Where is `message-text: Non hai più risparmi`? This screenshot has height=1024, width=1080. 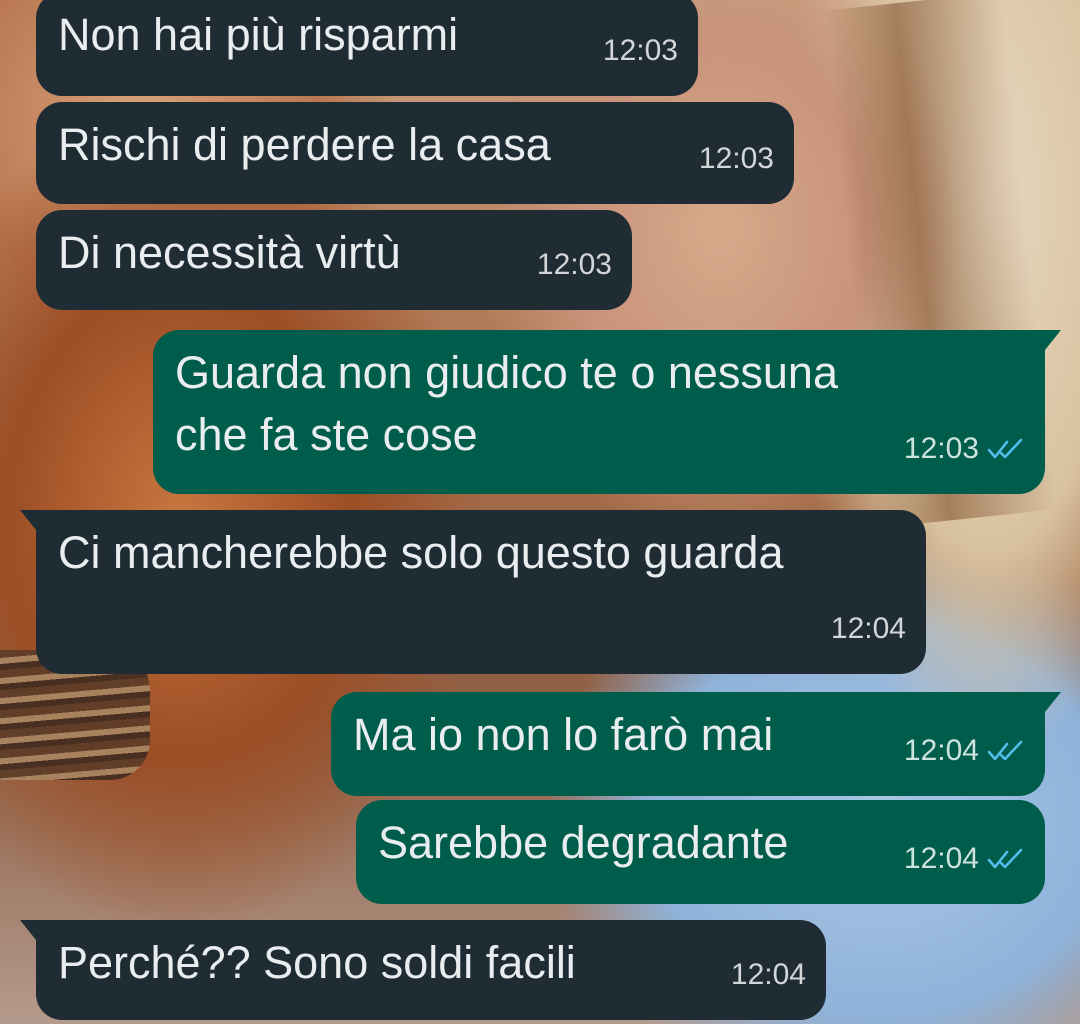 message-text: Non hai più risparmi is located at coordinates (258, 34).